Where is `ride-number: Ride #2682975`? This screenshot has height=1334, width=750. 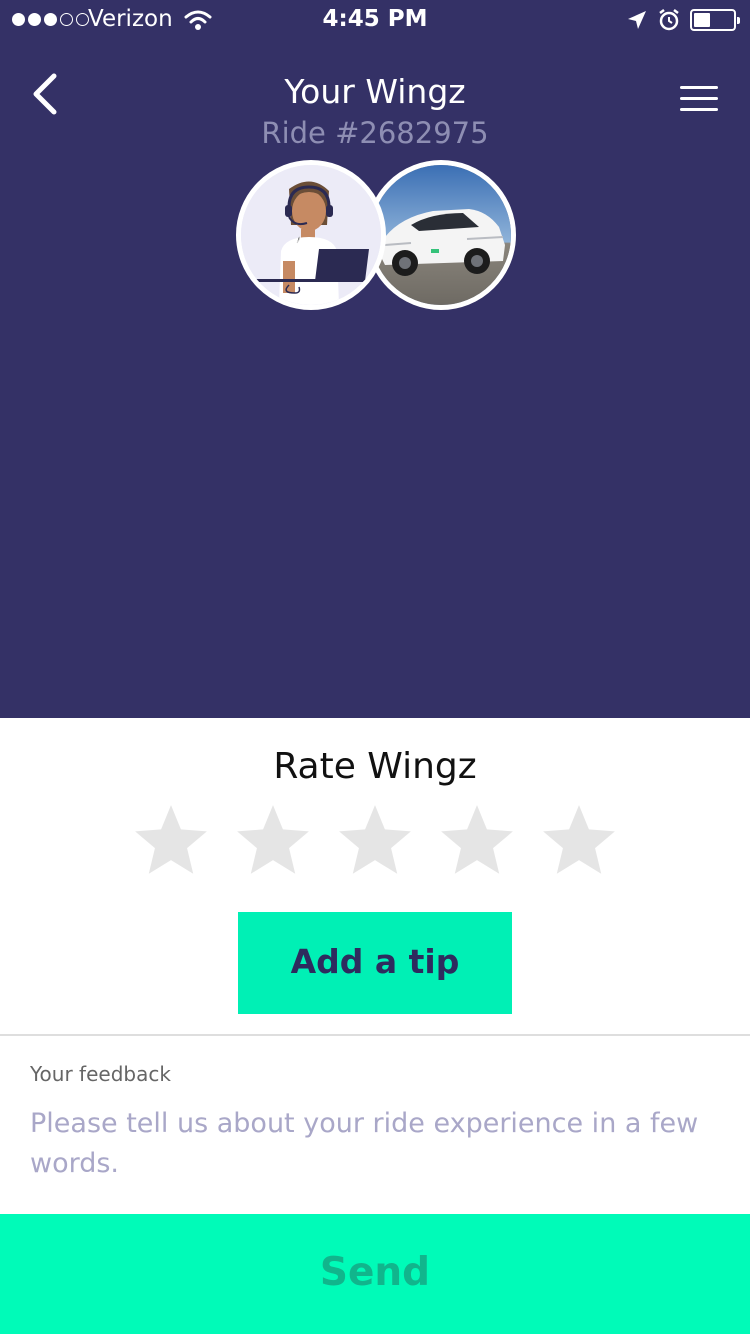
ride-number: Ride #2682975 is located at coordinates (375, 133).